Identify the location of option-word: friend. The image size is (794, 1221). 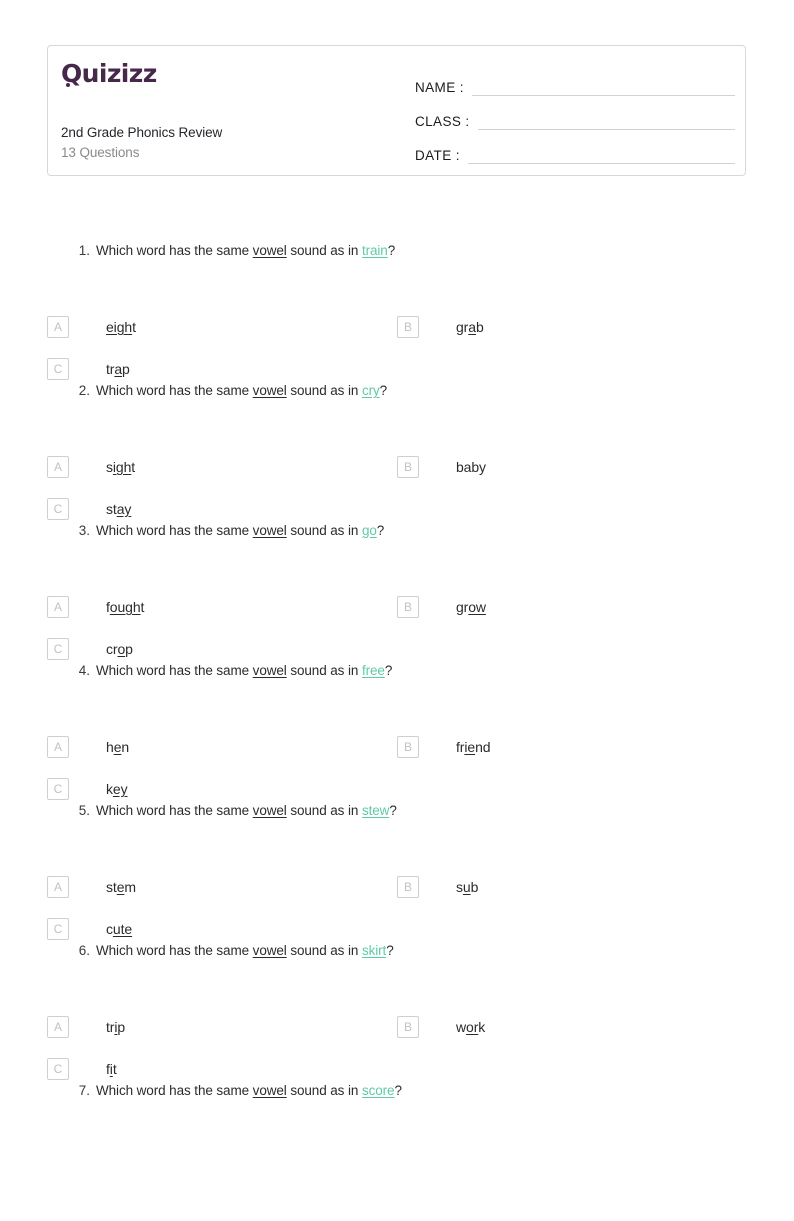
(473, 747).